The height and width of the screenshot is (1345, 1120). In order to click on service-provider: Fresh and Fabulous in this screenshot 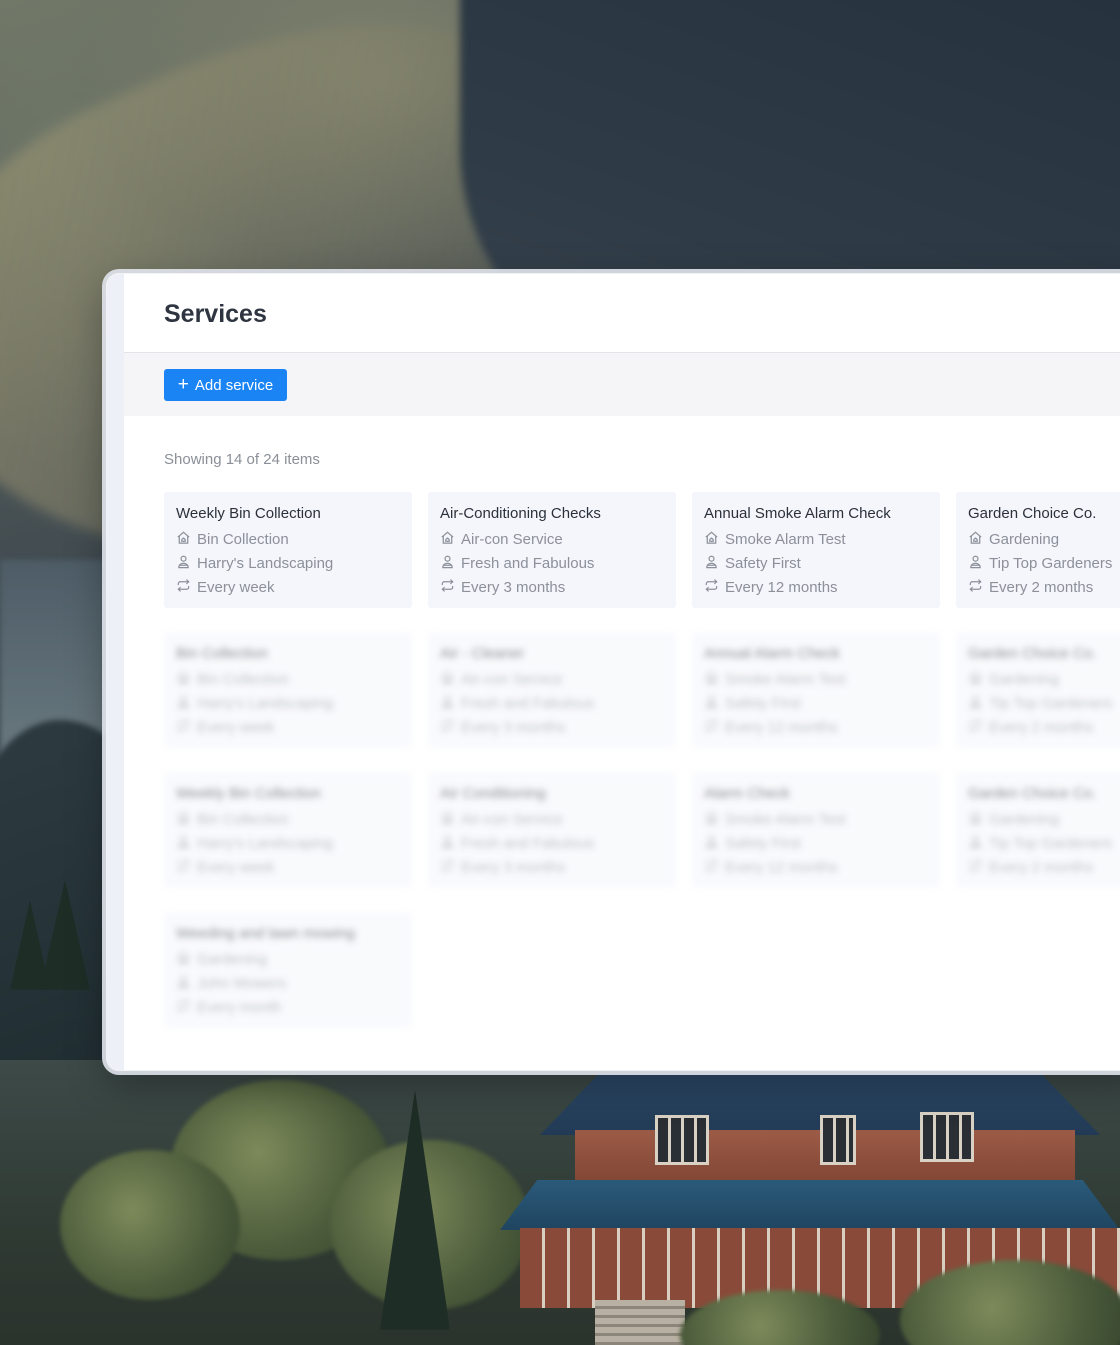, I will do `click(552, 704)`.